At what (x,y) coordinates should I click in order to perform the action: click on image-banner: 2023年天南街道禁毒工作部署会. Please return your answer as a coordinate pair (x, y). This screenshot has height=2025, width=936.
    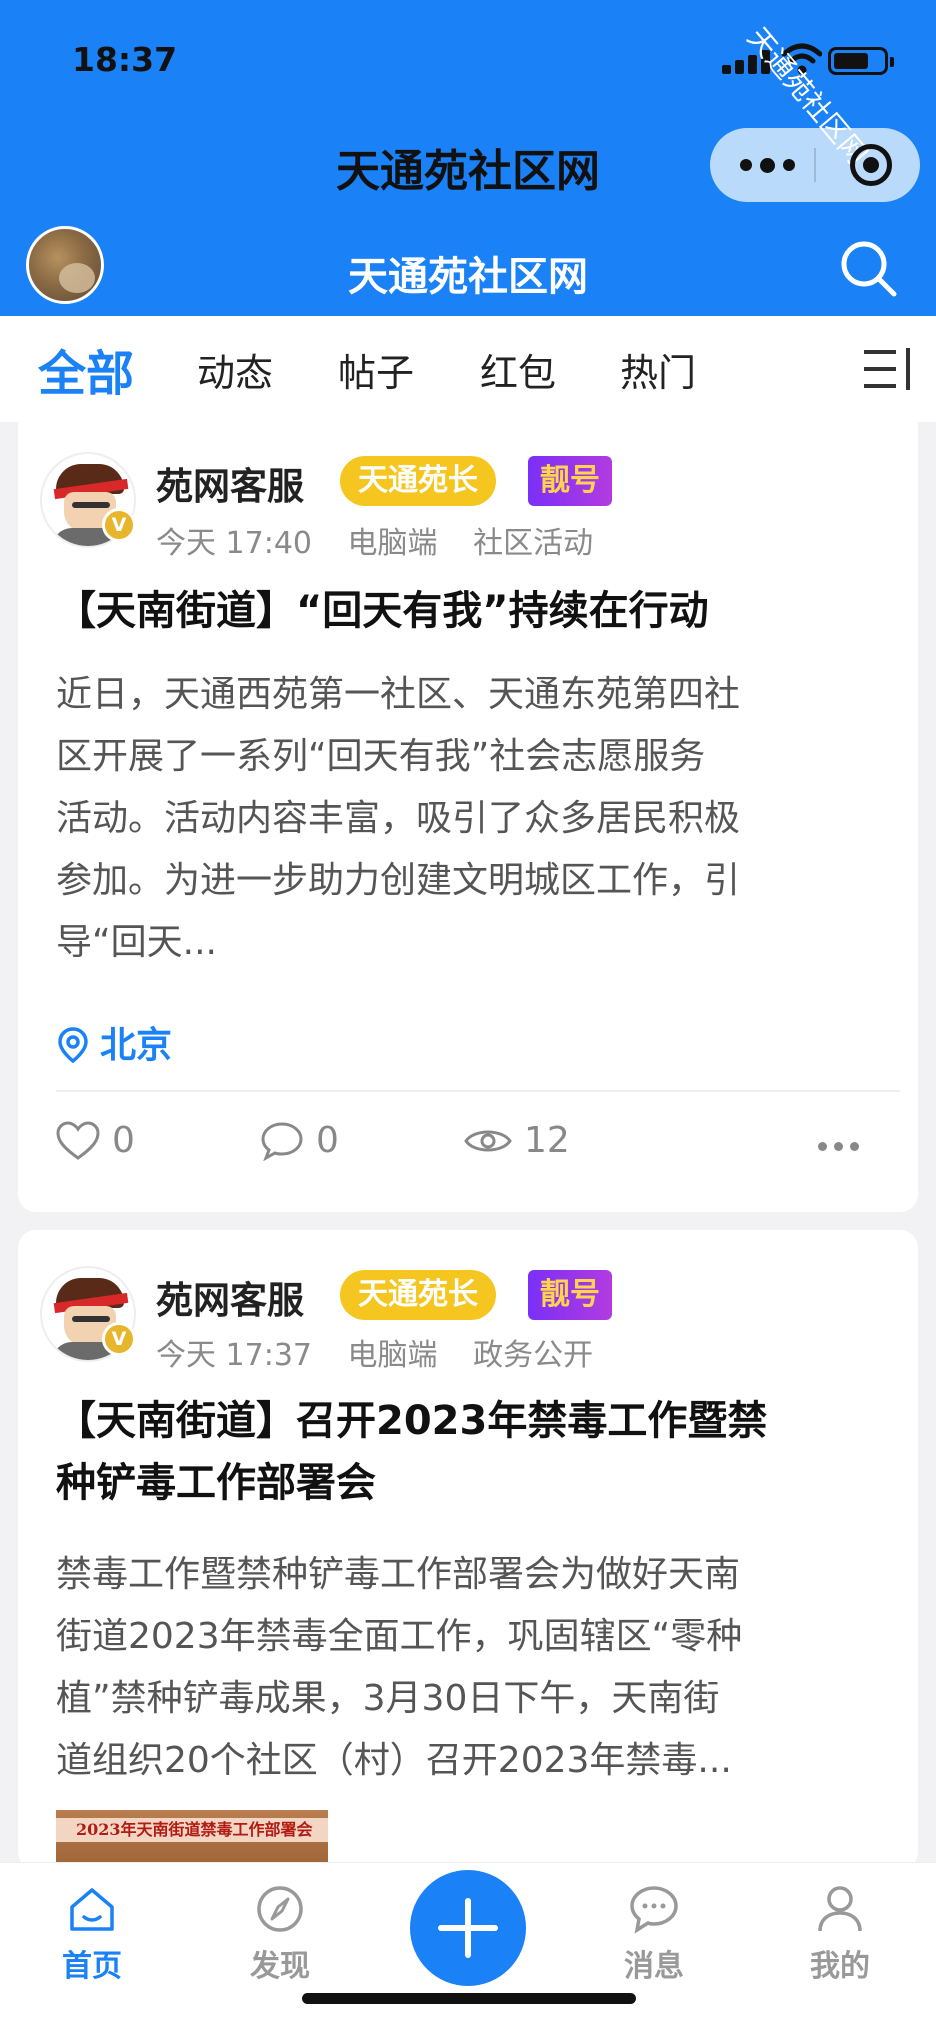
    Looking at the image, I should click on (192, 1830).